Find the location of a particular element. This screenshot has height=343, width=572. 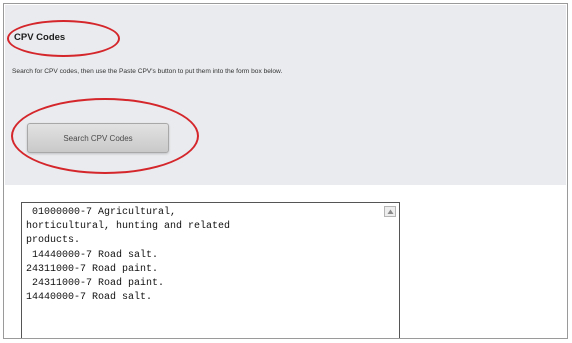

cpv-code-line: 01000000-7 Agricultural, is located at coordinates (101, 212).